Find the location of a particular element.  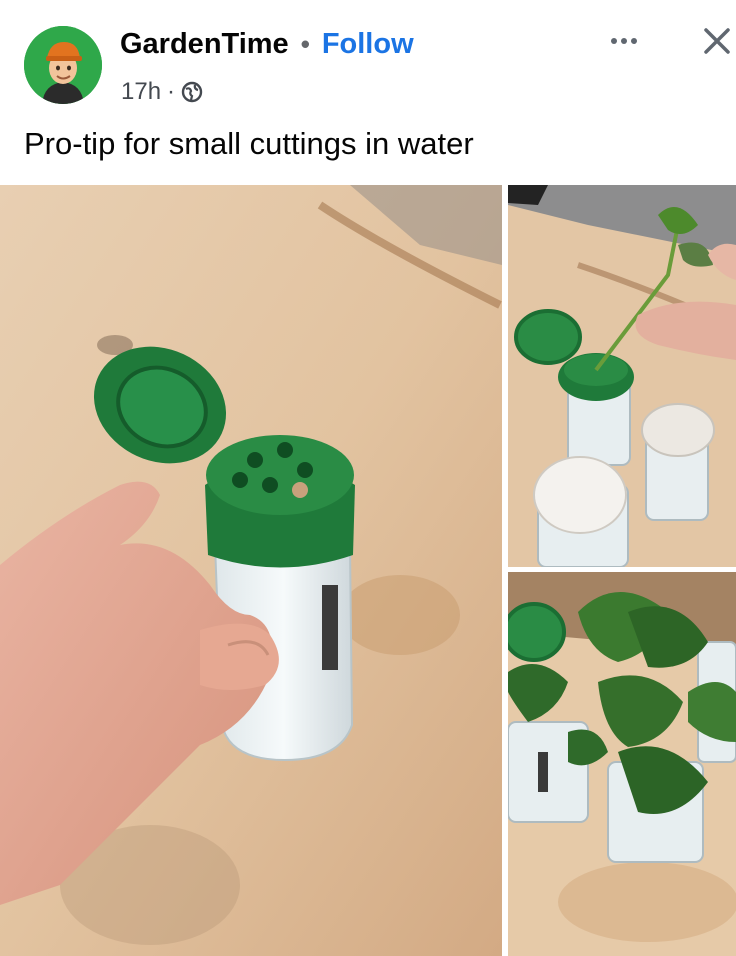

post-caption: Pro-tip for small cuttings in water is located at coordinates (249, 143).